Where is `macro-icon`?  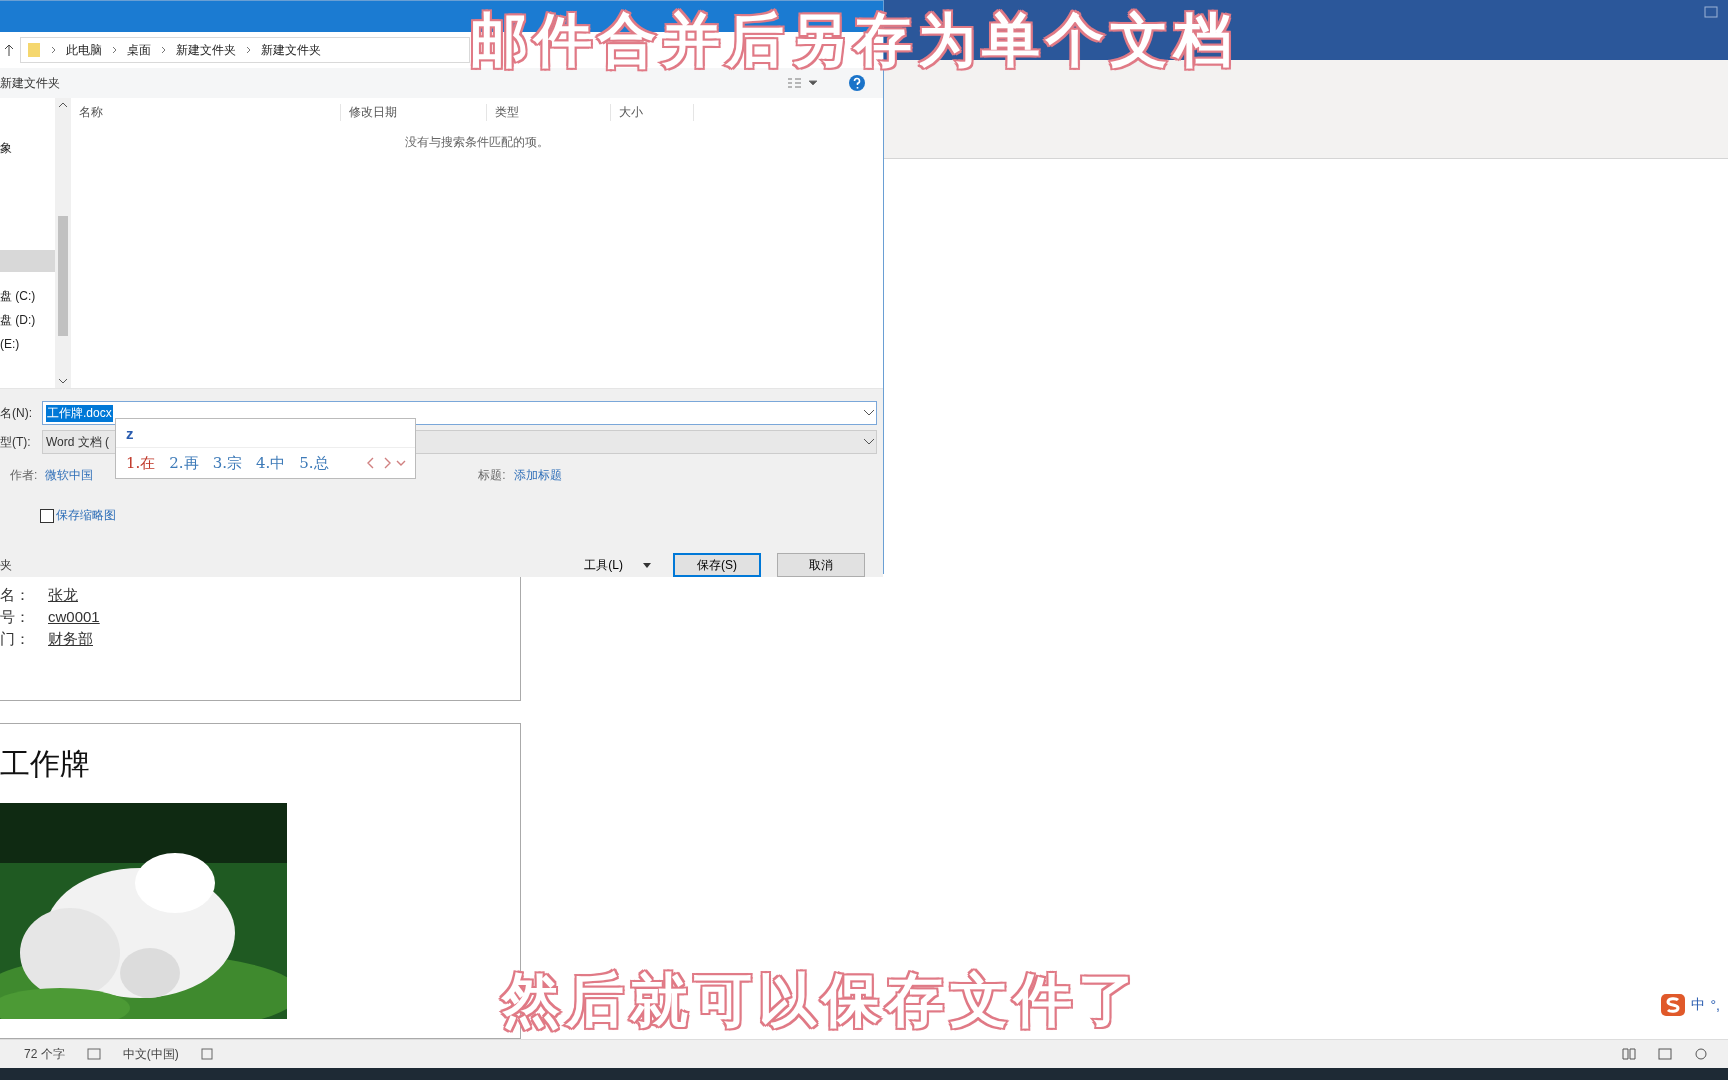
macro-icon is located at coordinates (206, 1054).